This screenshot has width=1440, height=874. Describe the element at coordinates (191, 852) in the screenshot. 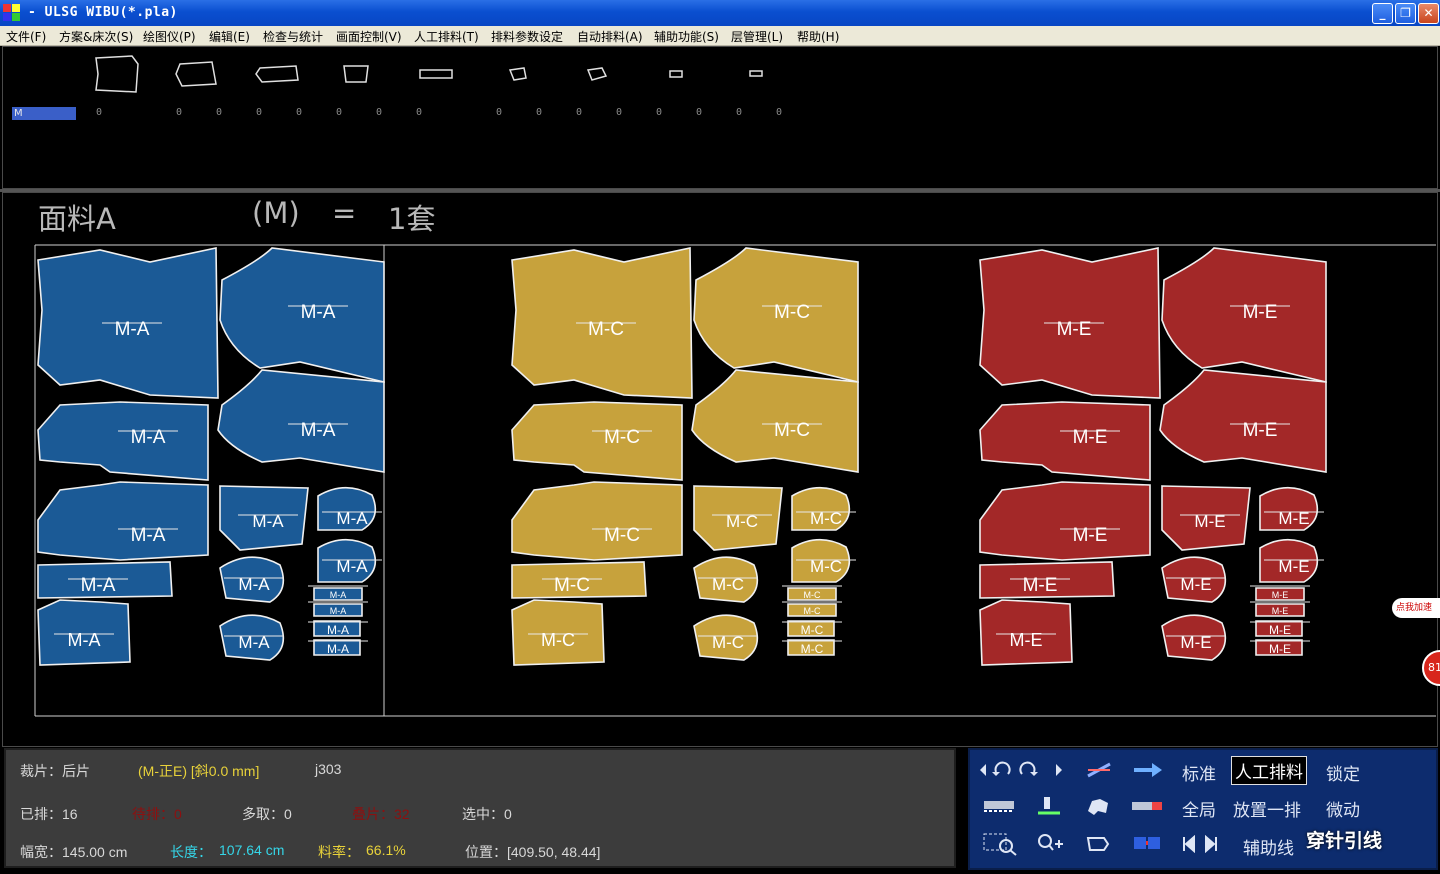

I see `length-label: 长度：` at that location.